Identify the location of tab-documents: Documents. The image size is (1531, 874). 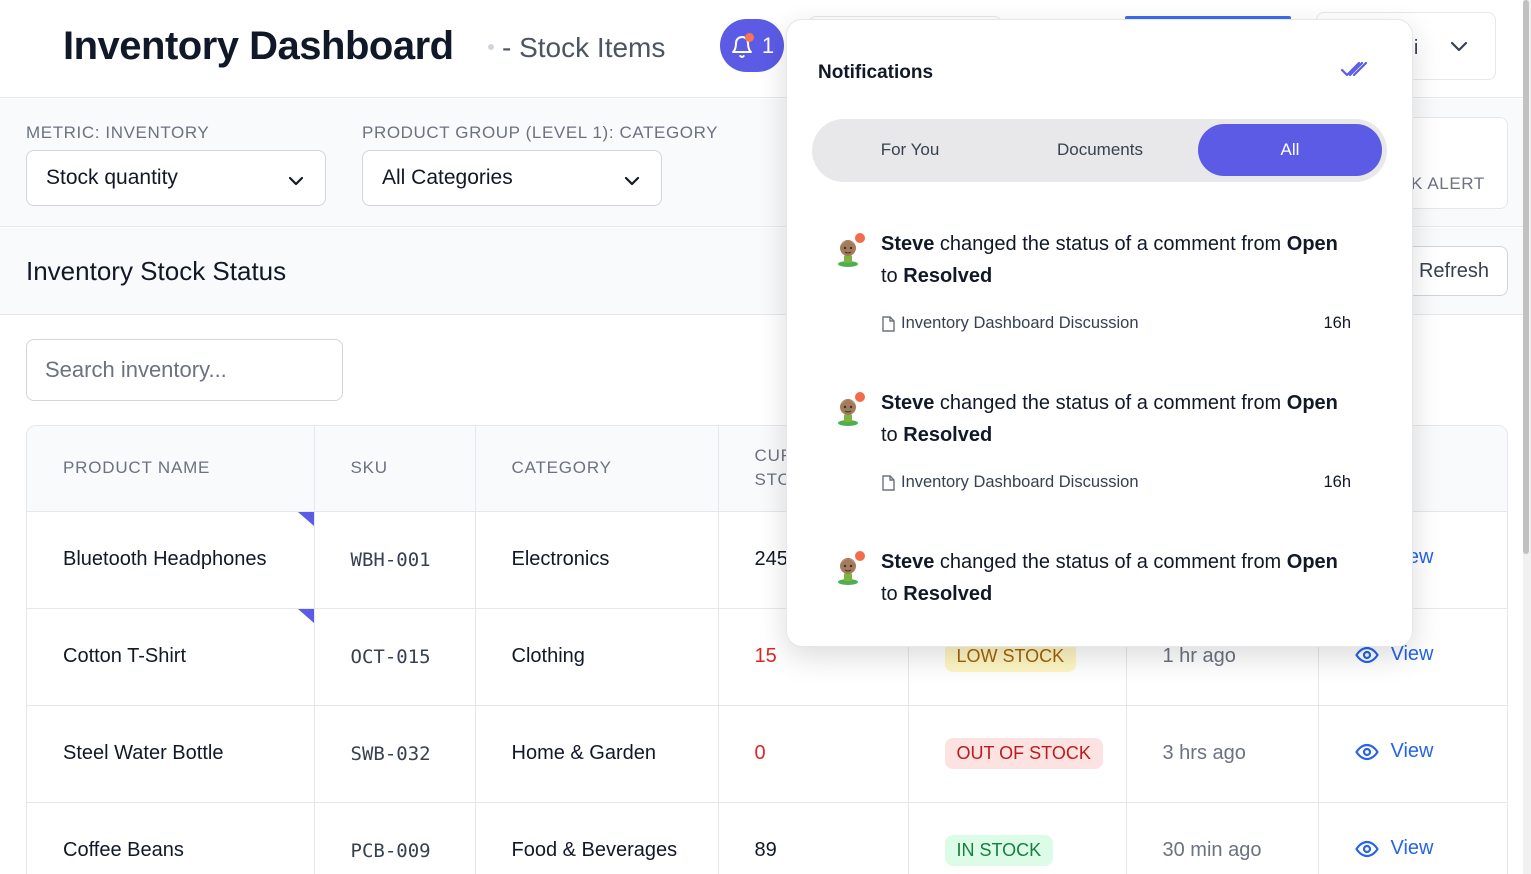
(1100, 150).